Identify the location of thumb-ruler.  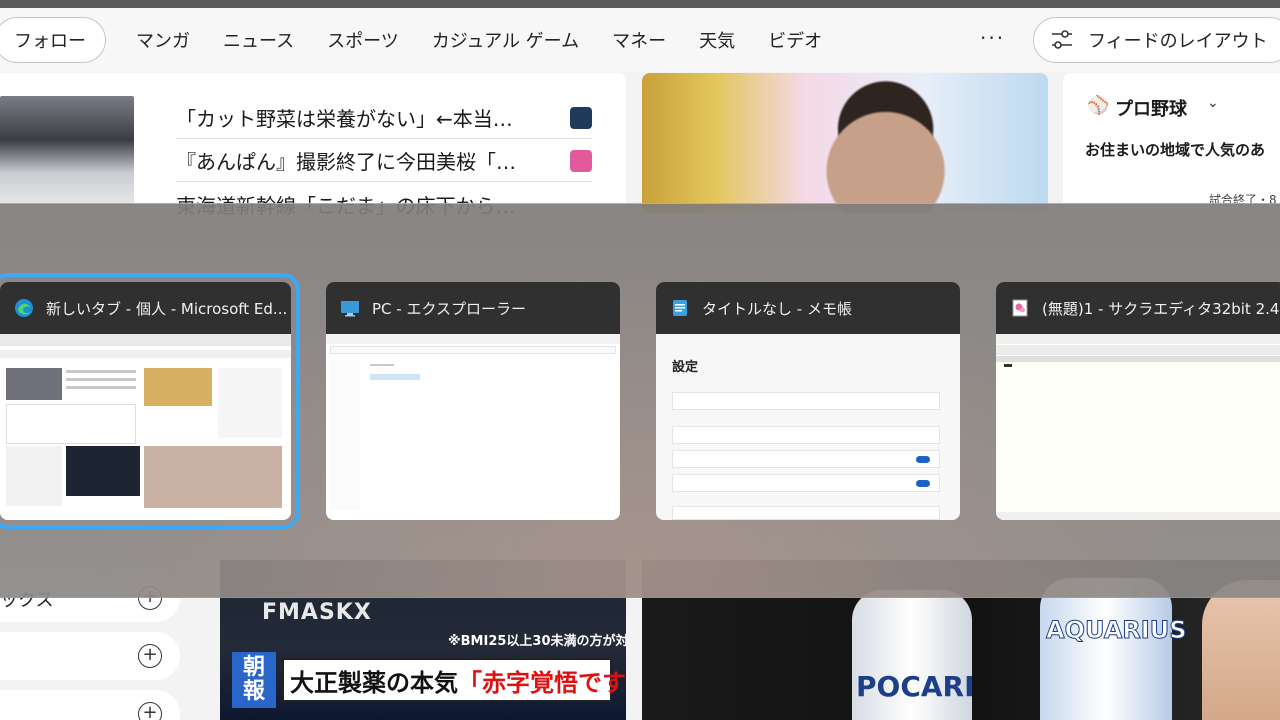
(1138, 359).